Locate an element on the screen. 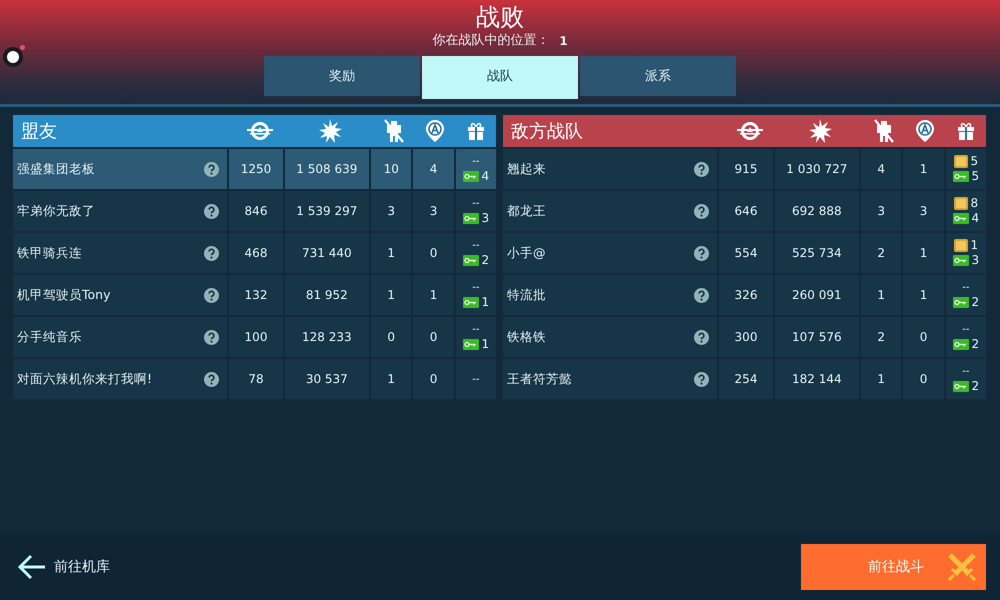 Image resolution: width=1000 pixels, height=600 pixels. capture-point-icon is located at coordinates (924, 131).